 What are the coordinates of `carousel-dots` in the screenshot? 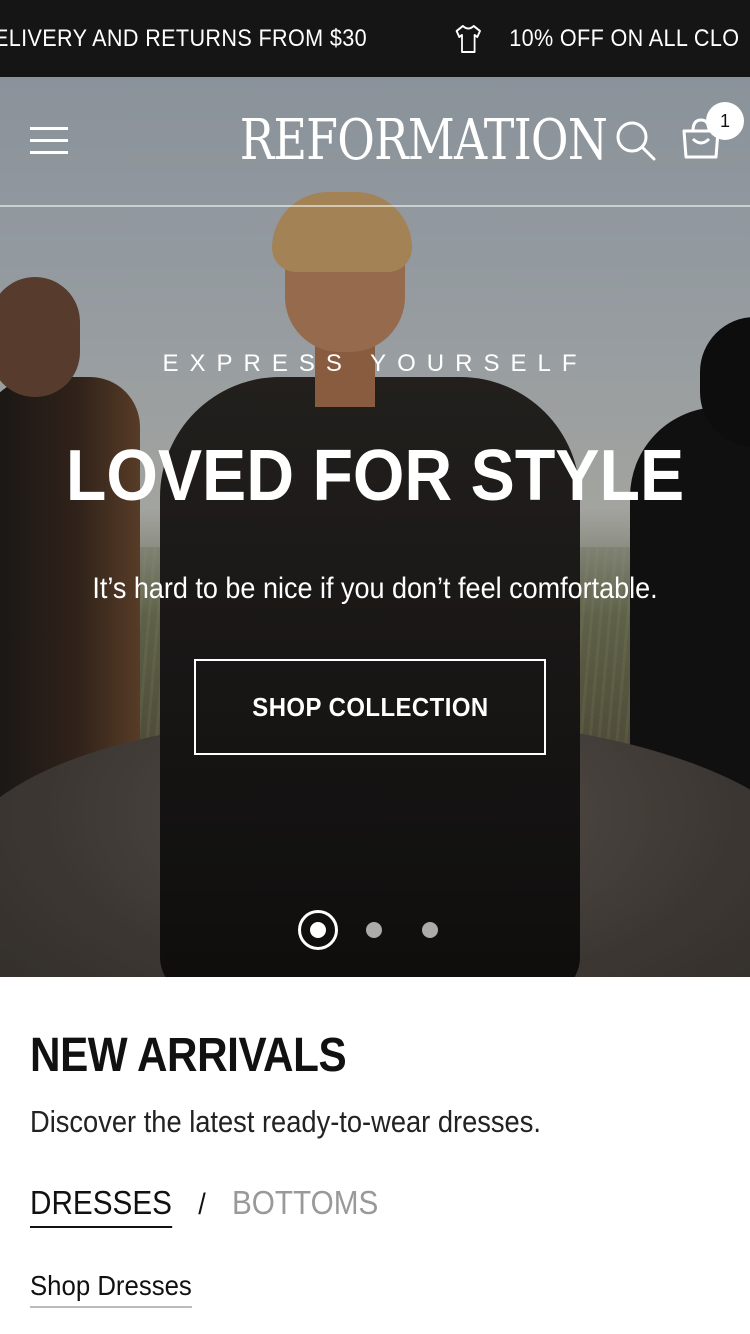 It's located at (378, 929).